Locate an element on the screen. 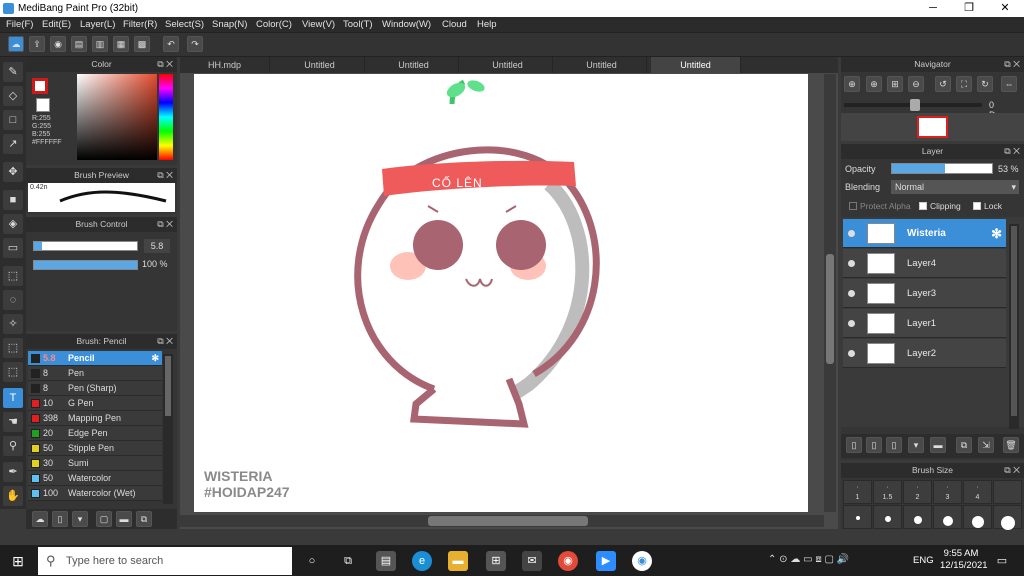  menu-cloud: Cloud is located at coordinates (454, 24).